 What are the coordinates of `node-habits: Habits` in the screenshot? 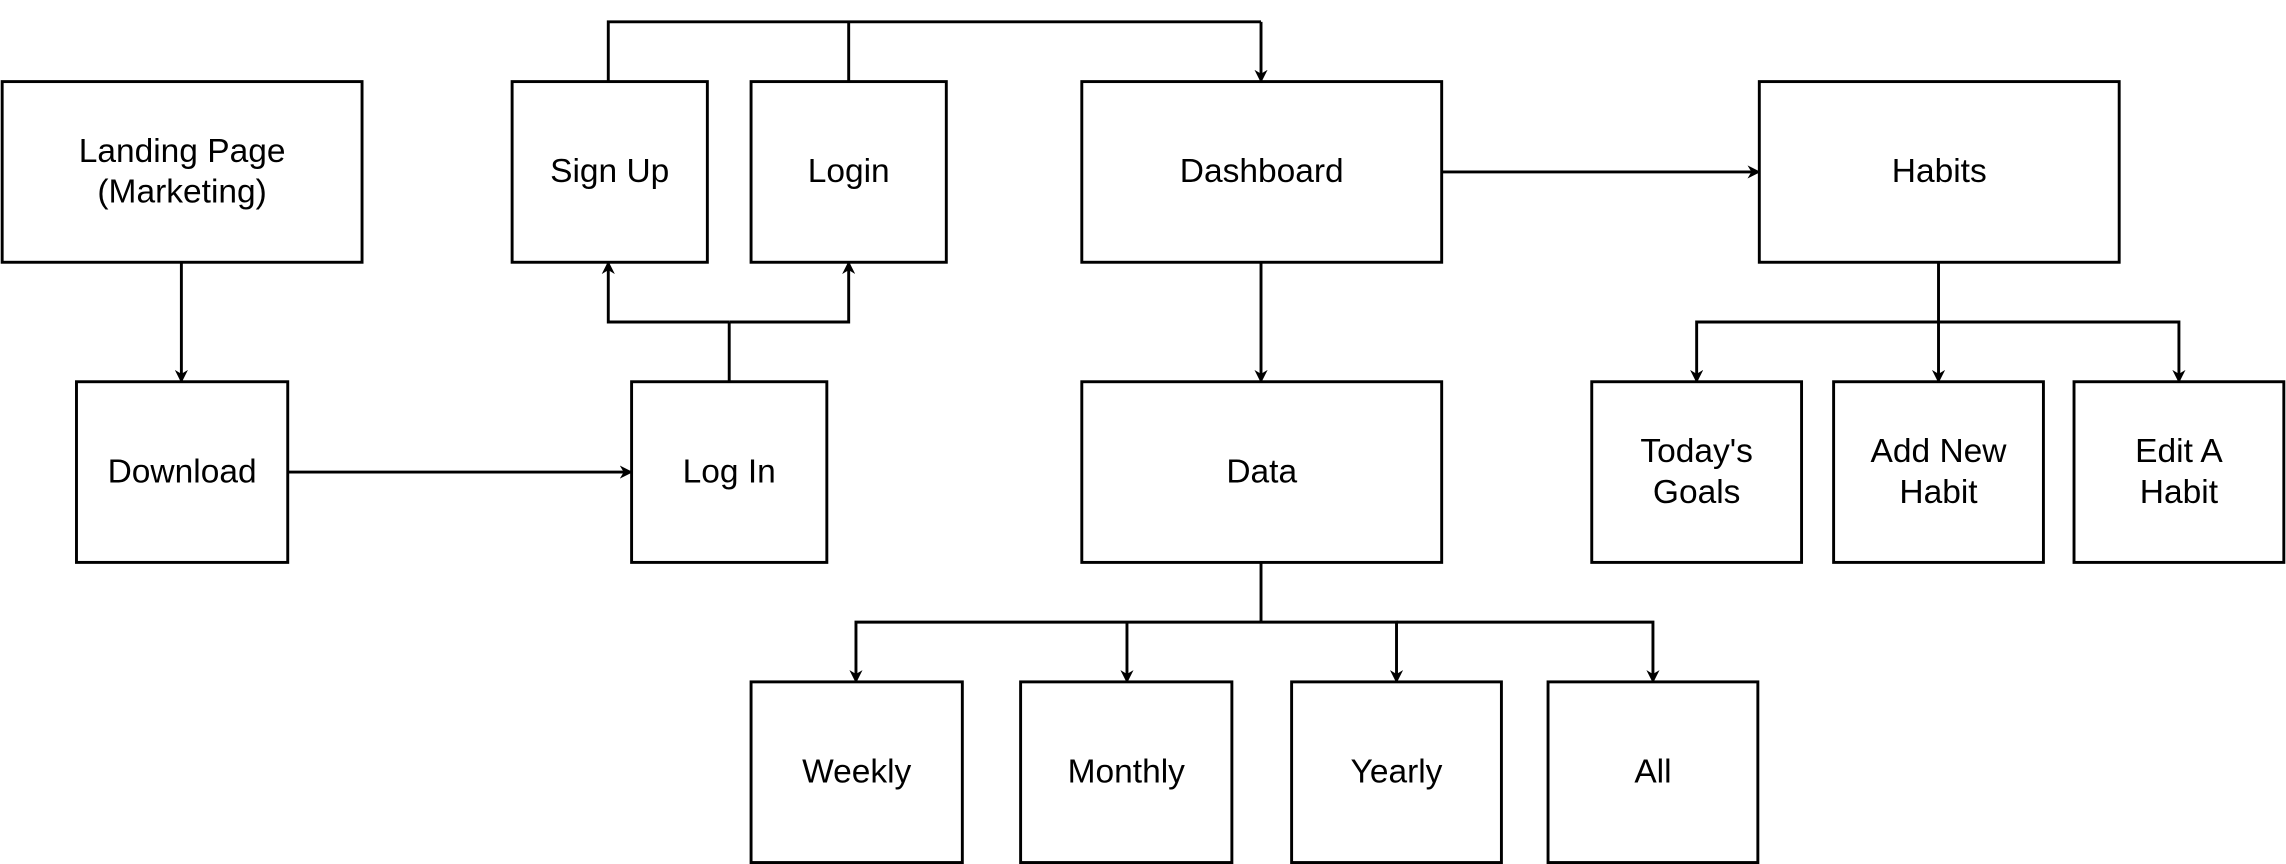 It's located at (1939, 172).